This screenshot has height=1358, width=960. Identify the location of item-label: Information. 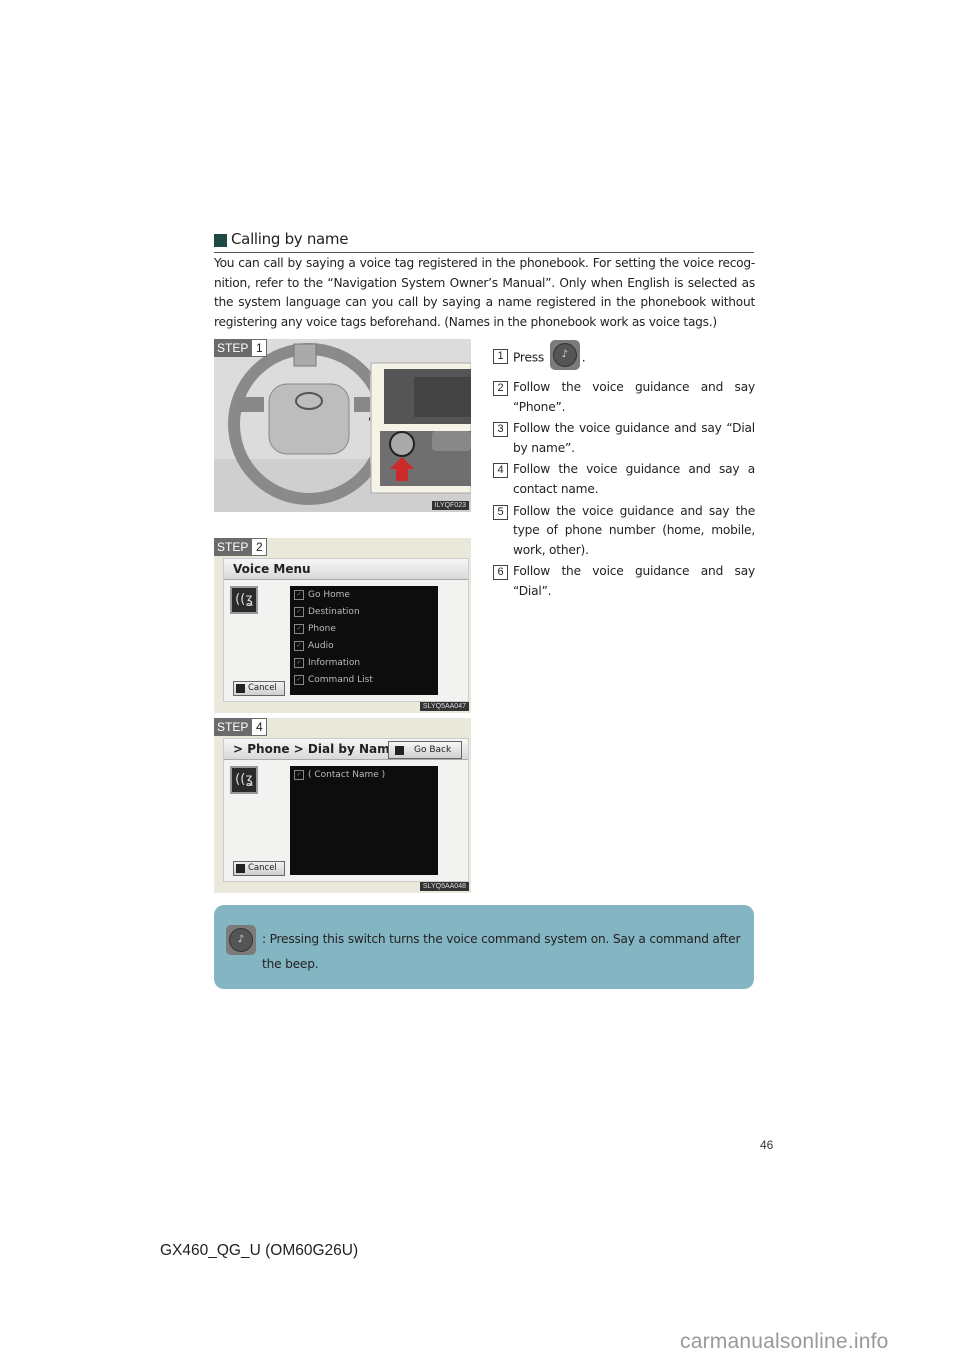
(334, 662).